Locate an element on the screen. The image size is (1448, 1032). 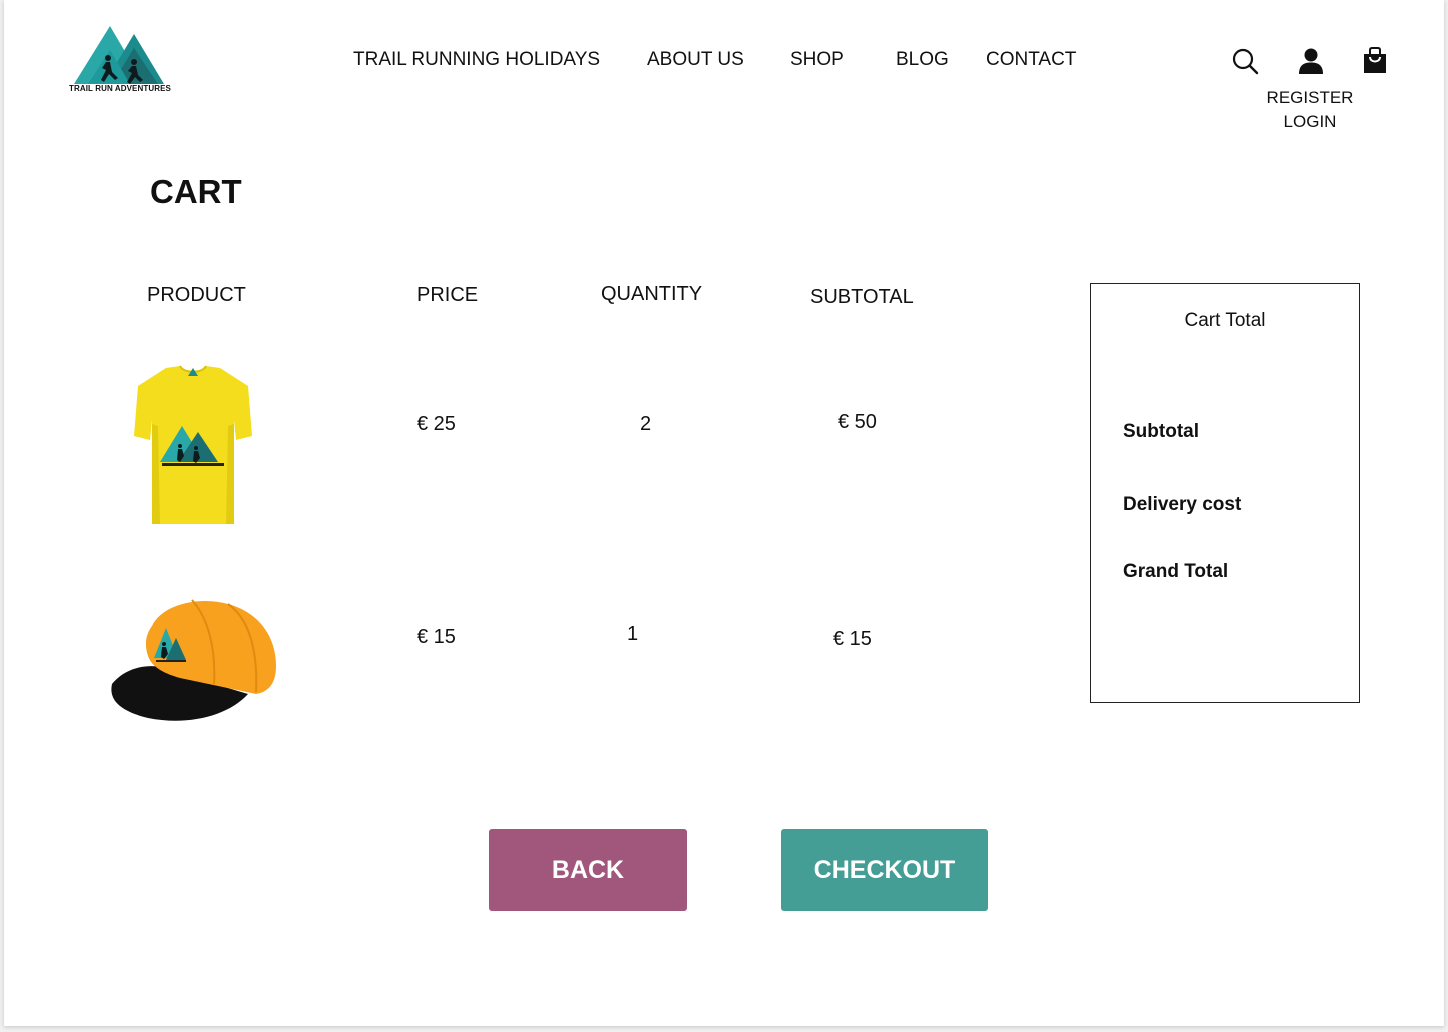
site-logo: TRAIL RUN ADVENTURES is located at coordinates (120, 60).